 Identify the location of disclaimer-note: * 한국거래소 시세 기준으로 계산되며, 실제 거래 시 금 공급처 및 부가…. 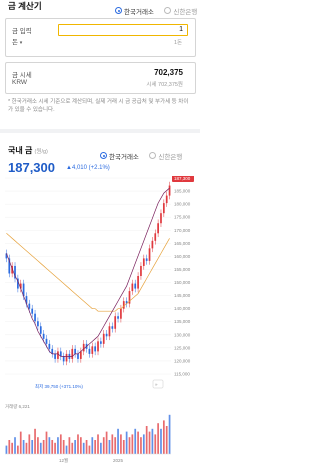
(98, 106).